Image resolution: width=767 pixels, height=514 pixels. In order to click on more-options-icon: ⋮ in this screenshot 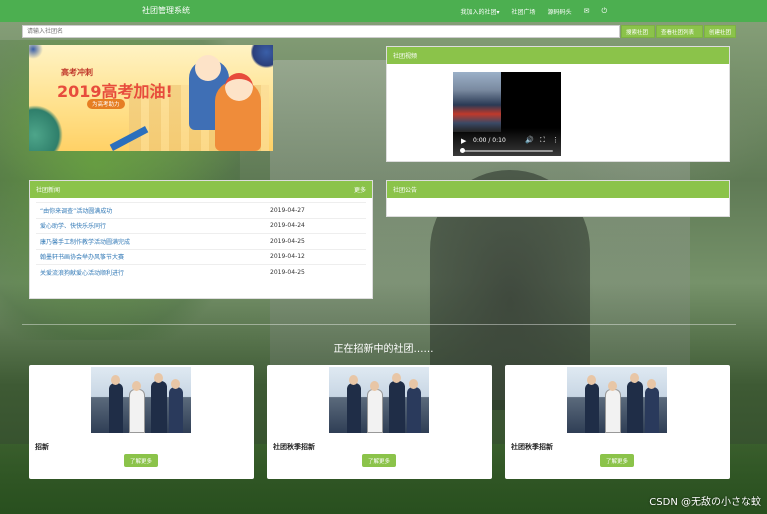, I will do `click(555, 140)`.